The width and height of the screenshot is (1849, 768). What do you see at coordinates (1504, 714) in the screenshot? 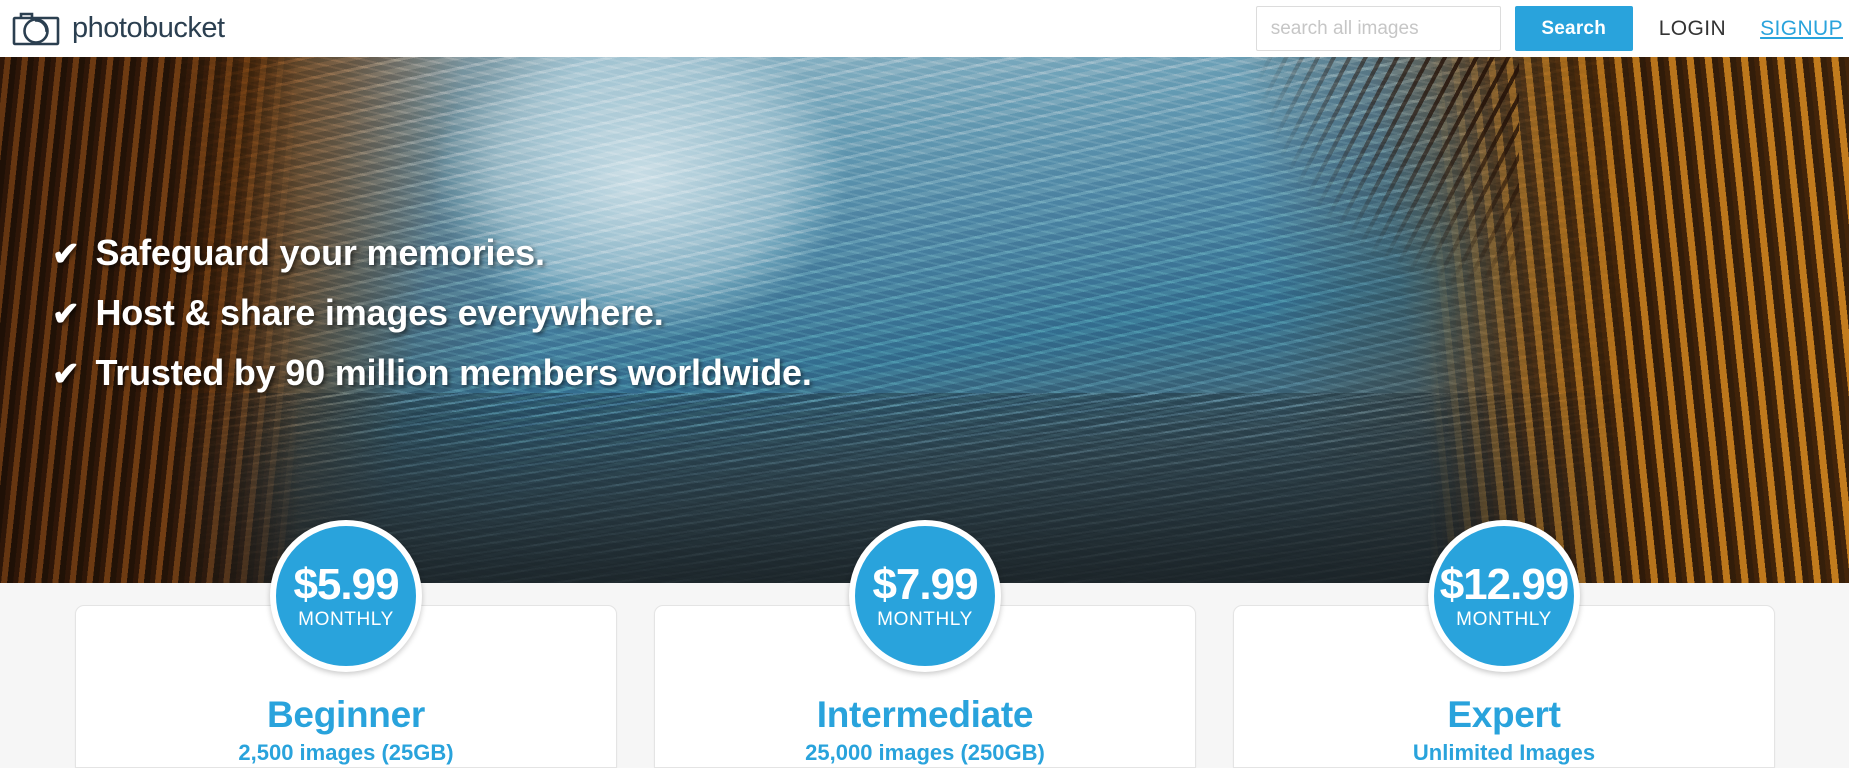
I see `plan-title: Expert` at bounding box center [1504, 714].